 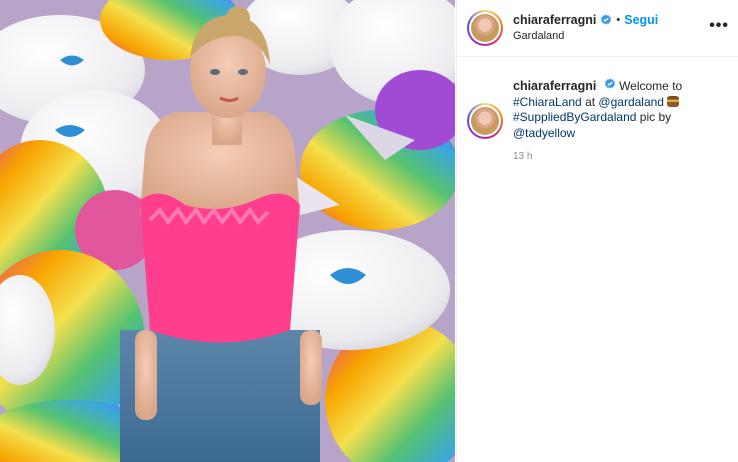 What do you see at coordinates (585, 36) in the screenshot?
I see `location-link: Gardaland` at bounding box center [585, 36].